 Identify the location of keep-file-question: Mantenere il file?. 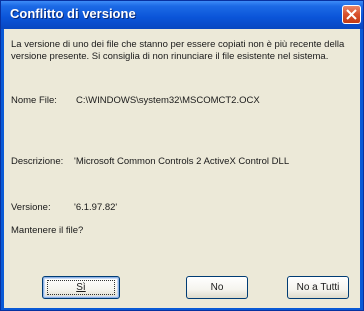
(47, 230).